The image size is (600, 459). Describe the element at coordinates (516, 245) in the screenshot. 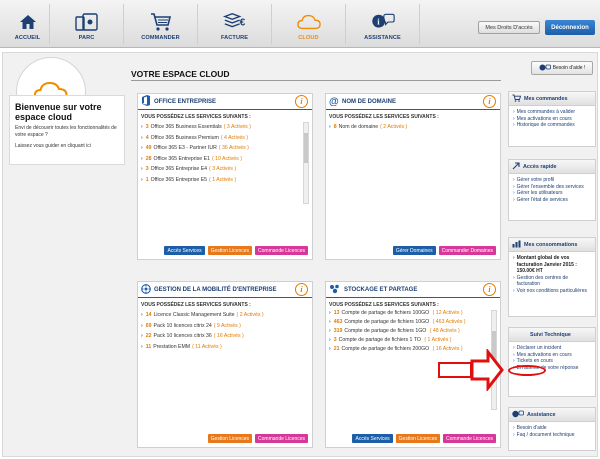

I see `chart-icon` at that location.